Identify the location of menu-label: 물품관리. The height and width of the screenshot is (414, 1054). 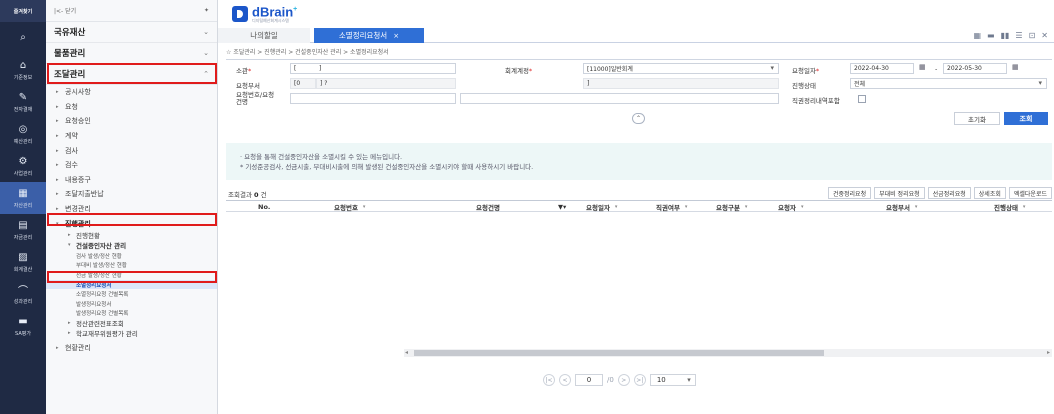
(70, 54).